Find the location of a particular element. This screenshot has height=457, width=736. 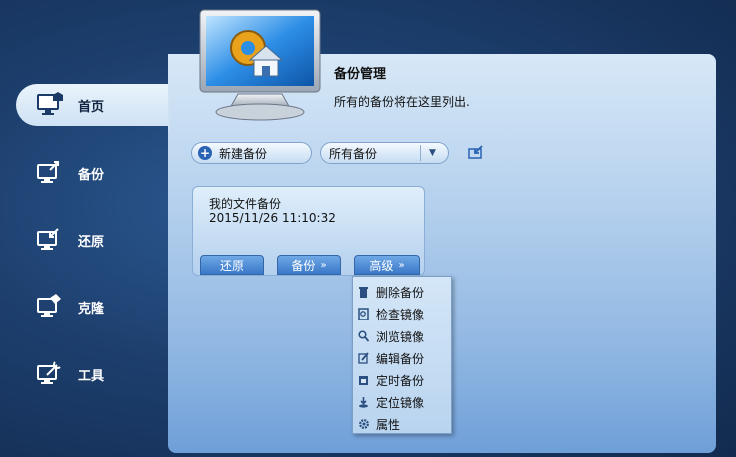

menu-item-delete-backup: 删除备份 is located at coordinates (402, 292).